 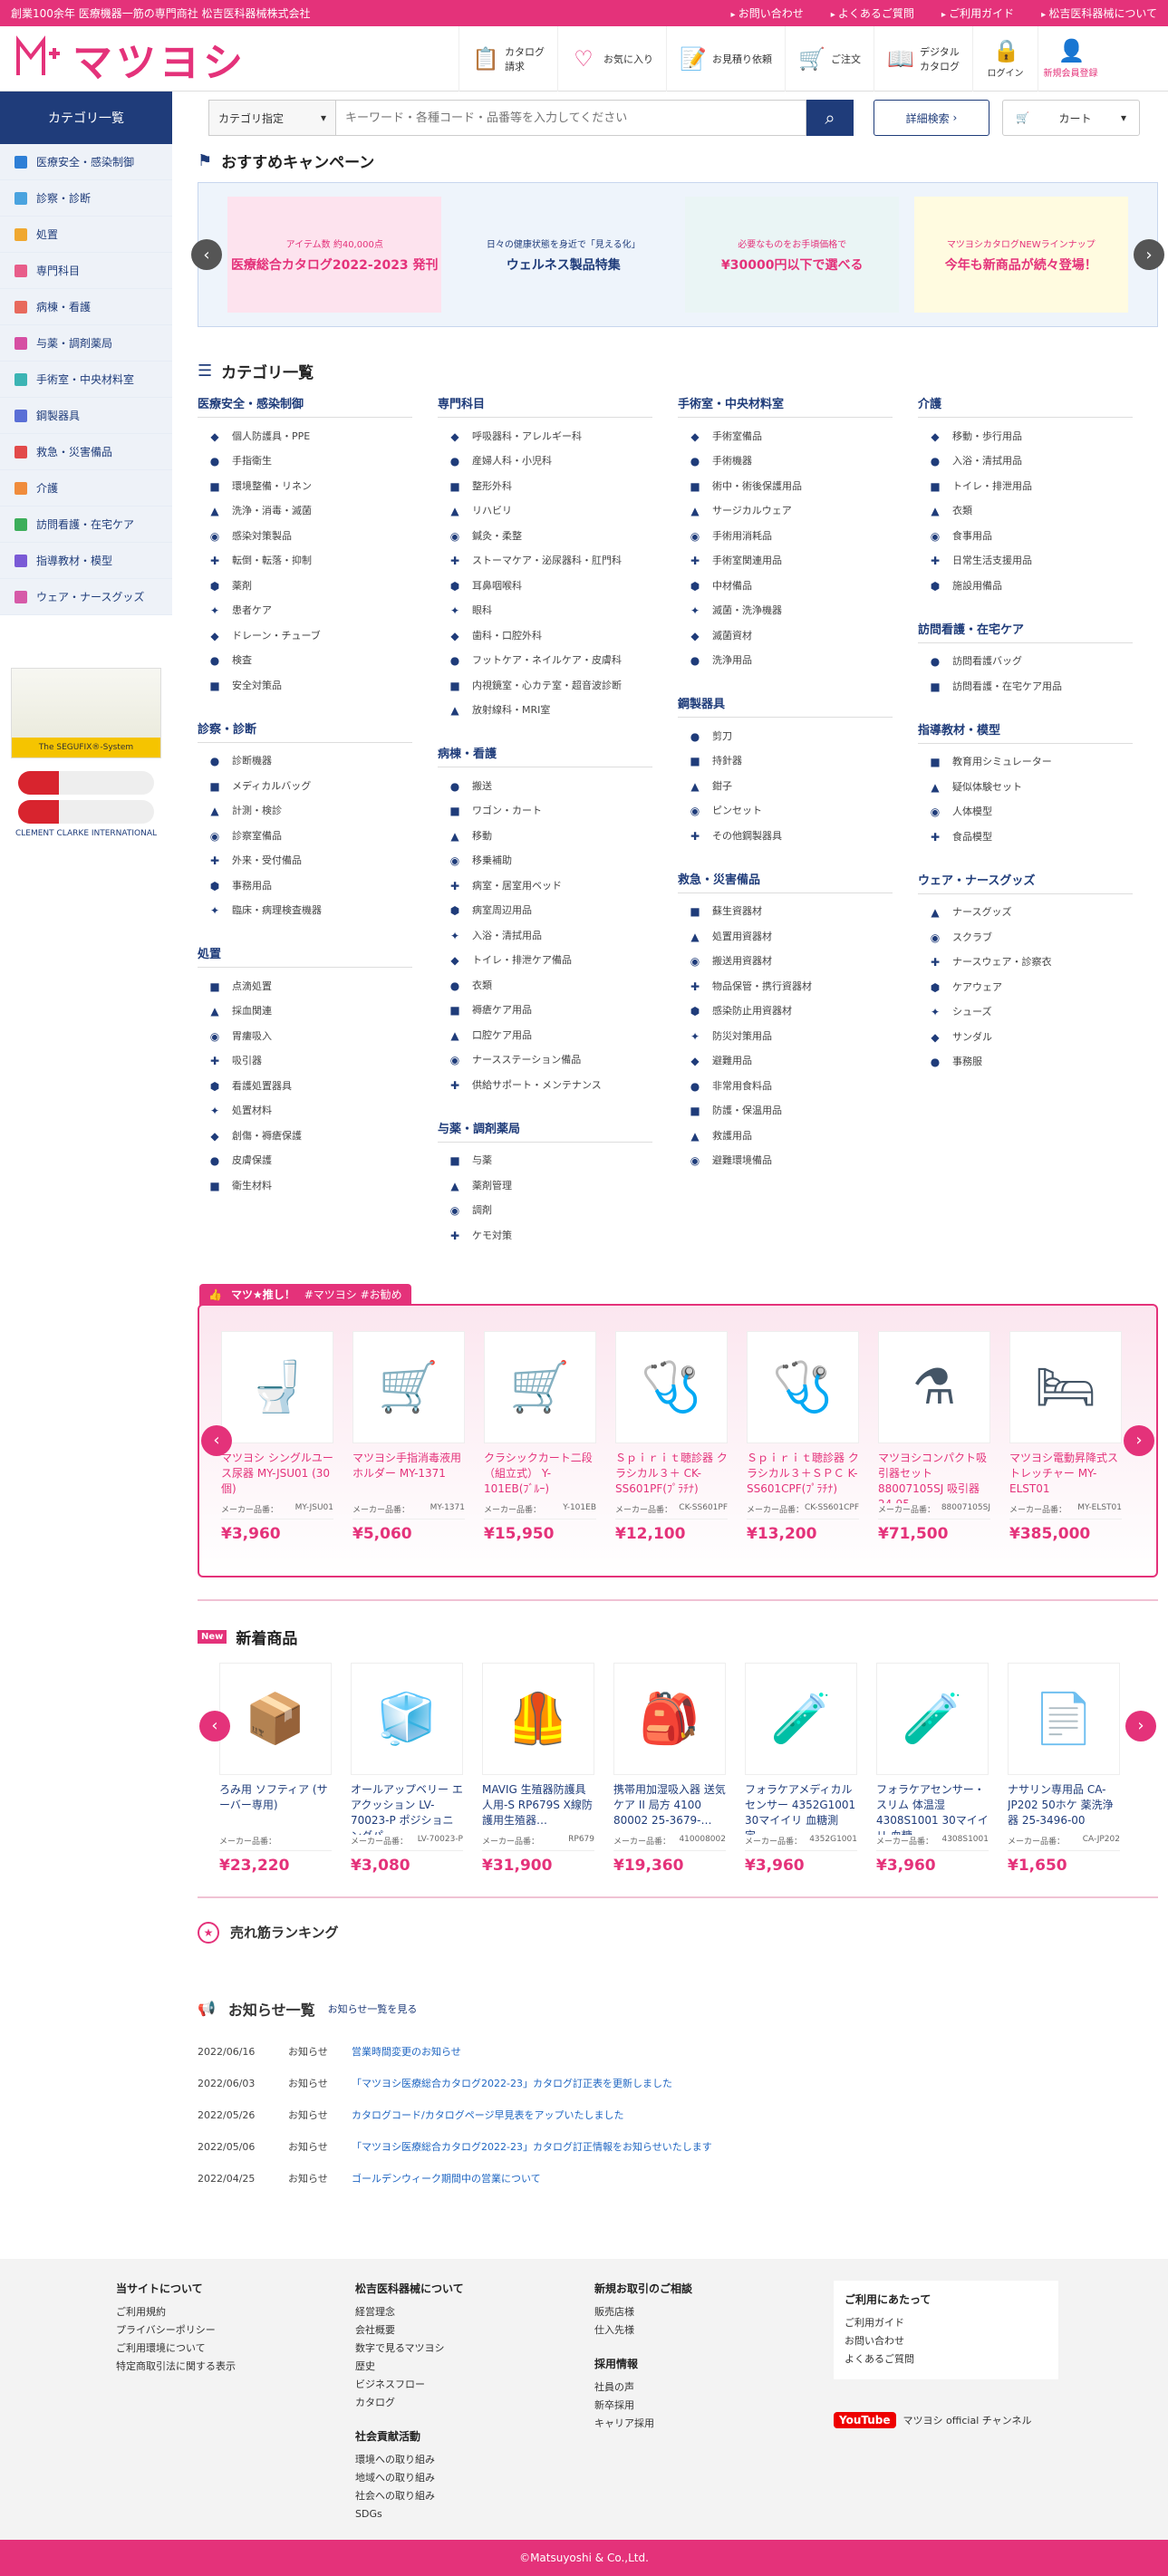 I want to click on carousel-next-button: ›, so click(x=1149, y=254).